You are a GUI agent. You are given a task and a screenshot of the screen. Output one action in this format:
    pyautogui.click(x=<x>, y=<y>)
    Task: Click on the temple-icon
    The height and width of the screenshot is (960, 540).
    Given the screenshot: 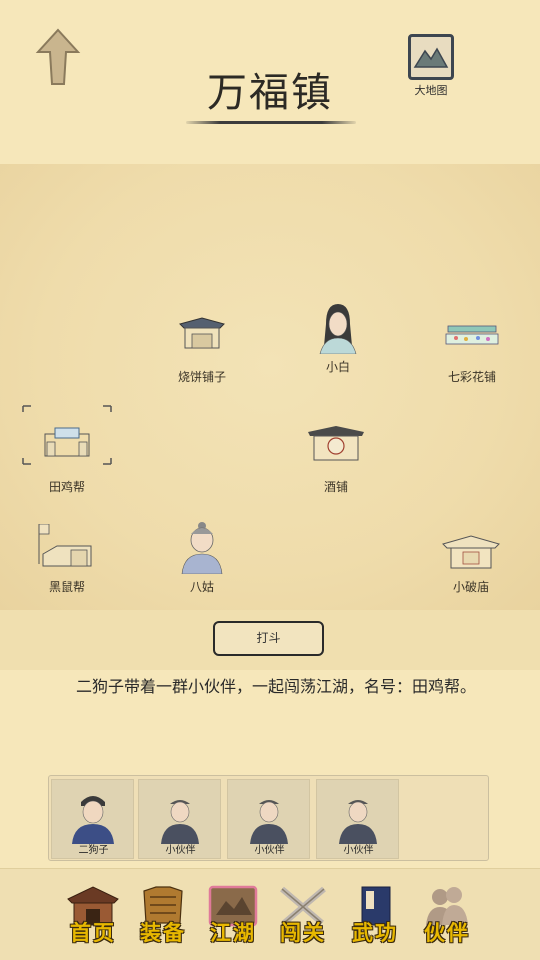 What is the action you would take?
    pyautogui.click(x=471, y=552)
    